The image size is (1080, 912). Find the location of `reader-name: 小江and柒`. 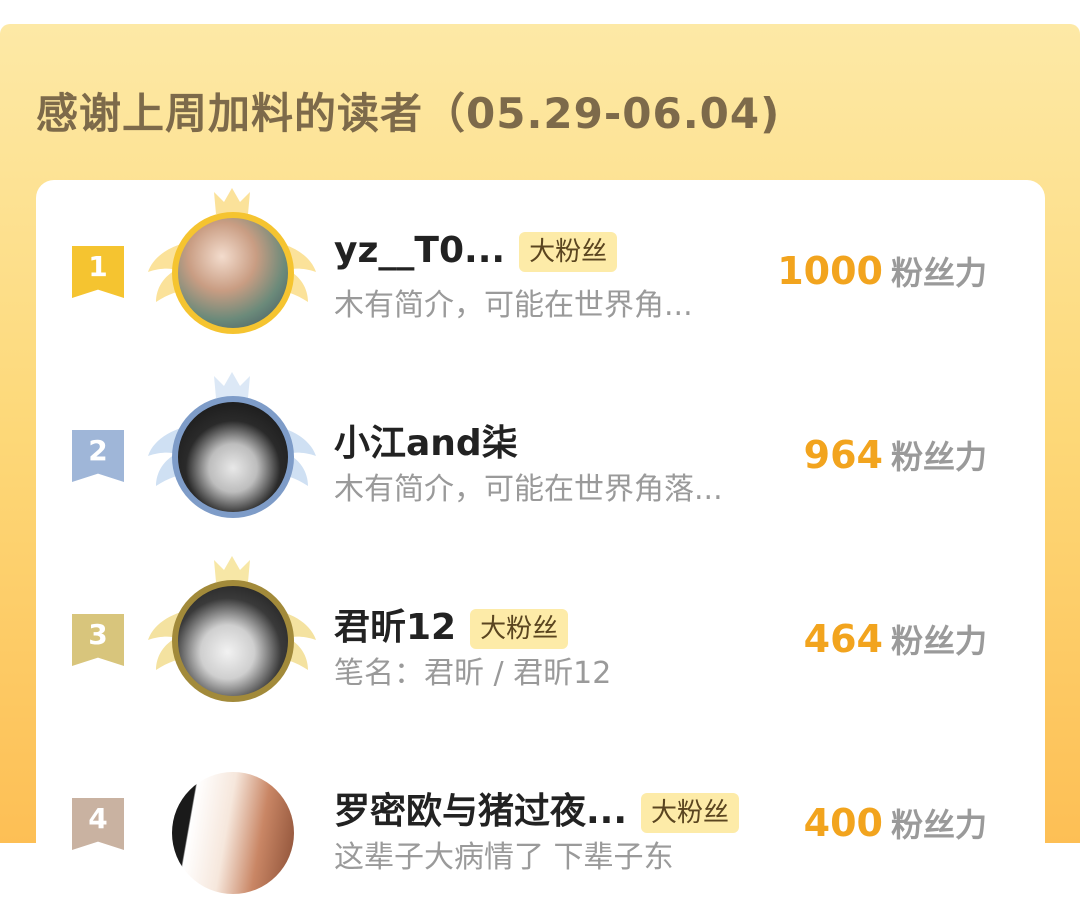

reader-name: 小江and柒 is located at coordinates (426, 440).